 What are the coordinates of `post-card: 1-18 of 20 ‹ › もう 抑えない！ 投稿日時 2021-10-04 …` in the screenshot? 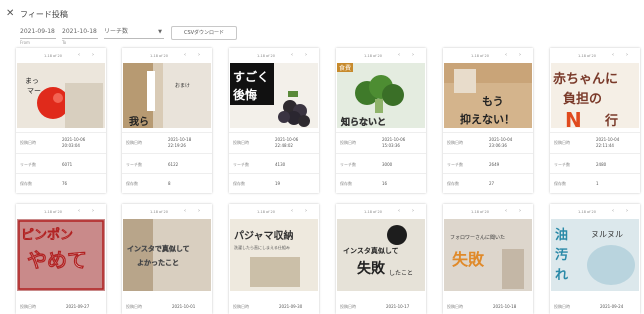 It's located at (488, 120).